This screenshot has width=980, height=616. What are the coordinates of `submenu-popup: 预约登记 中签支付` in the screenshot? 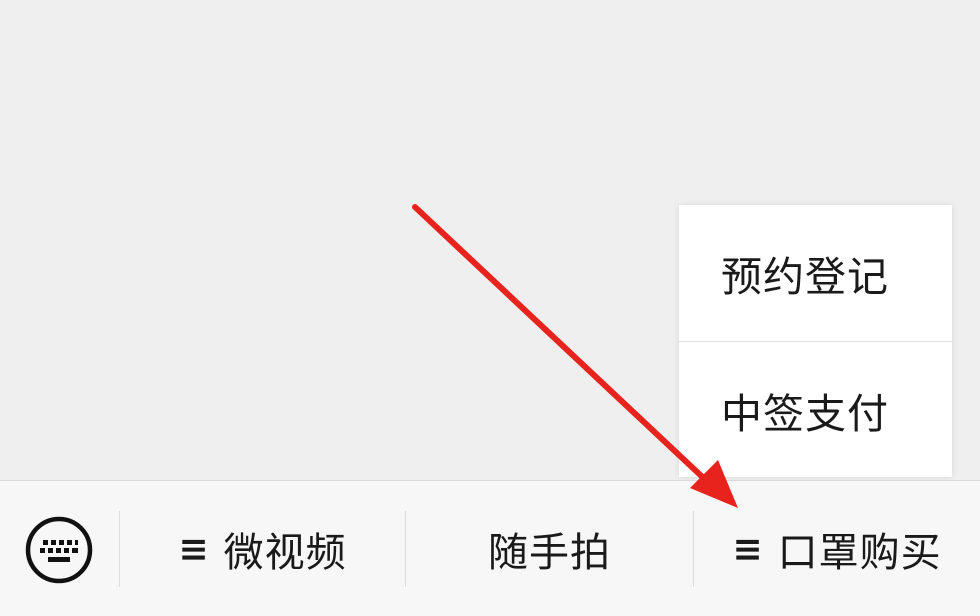 It's located at (815, 341).